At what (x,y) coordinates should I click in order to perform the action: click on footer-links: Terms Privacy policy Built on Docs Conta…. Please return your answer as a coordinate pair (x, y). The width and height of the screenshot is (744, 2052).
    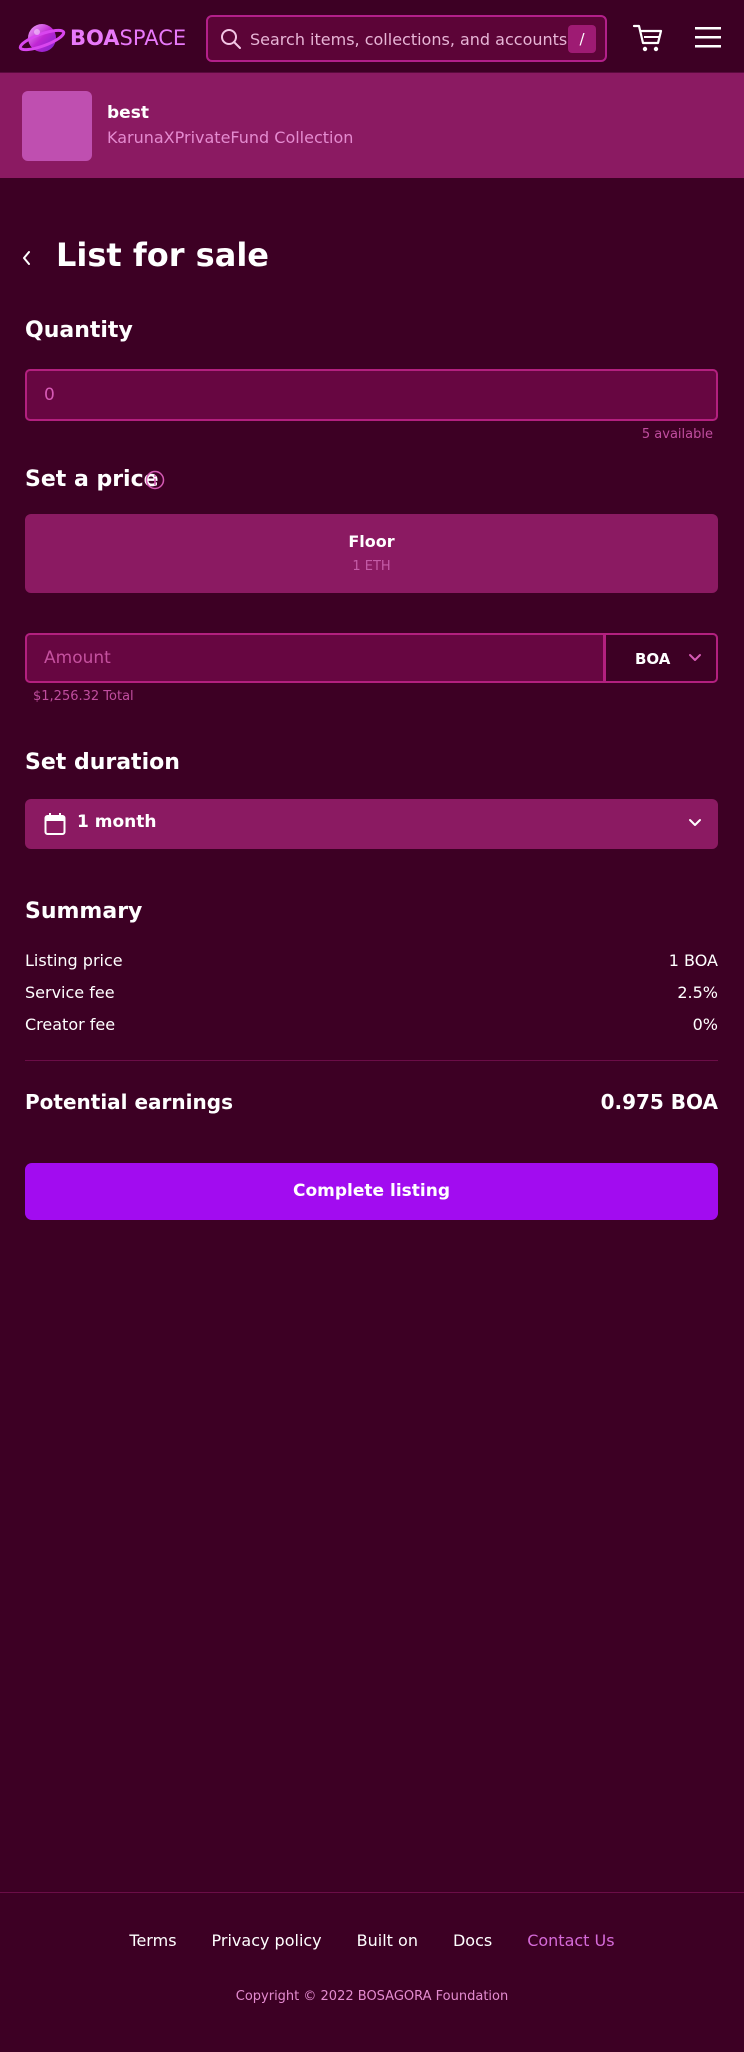
    Looking at the image, I should click on (372, 1940).